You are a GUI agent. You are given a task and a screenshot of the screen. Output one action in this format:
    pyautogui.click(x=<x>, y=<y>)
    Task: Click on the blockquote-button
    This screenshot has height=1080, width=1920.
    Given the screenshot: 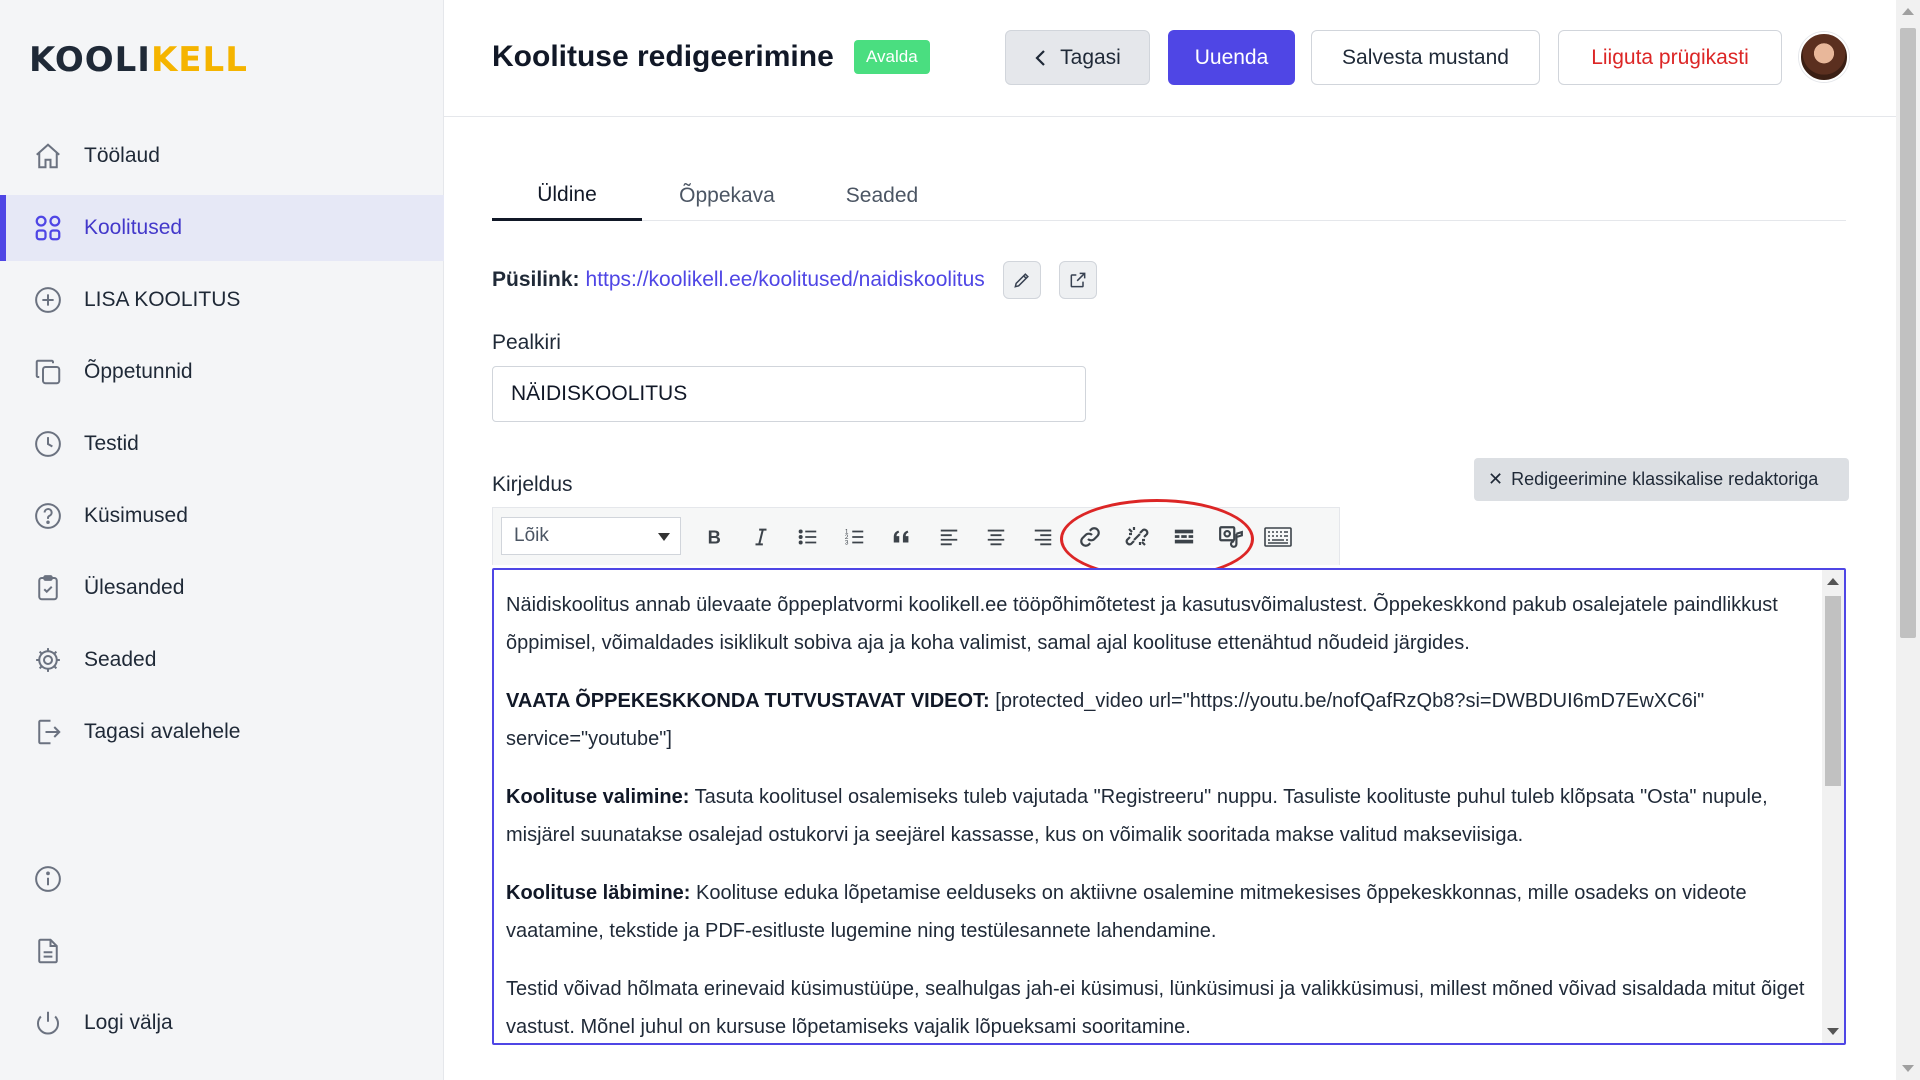 What is the action you would take?
    pyautogui.click(x=902, y=537)
    